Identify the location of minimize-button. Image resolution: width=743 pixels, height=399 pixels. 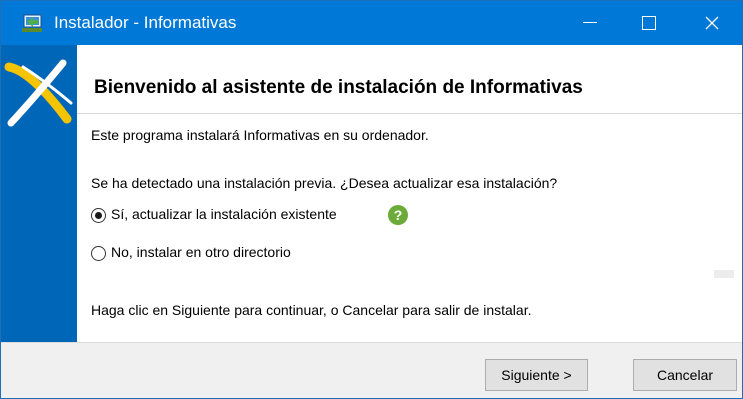
(590, 23).